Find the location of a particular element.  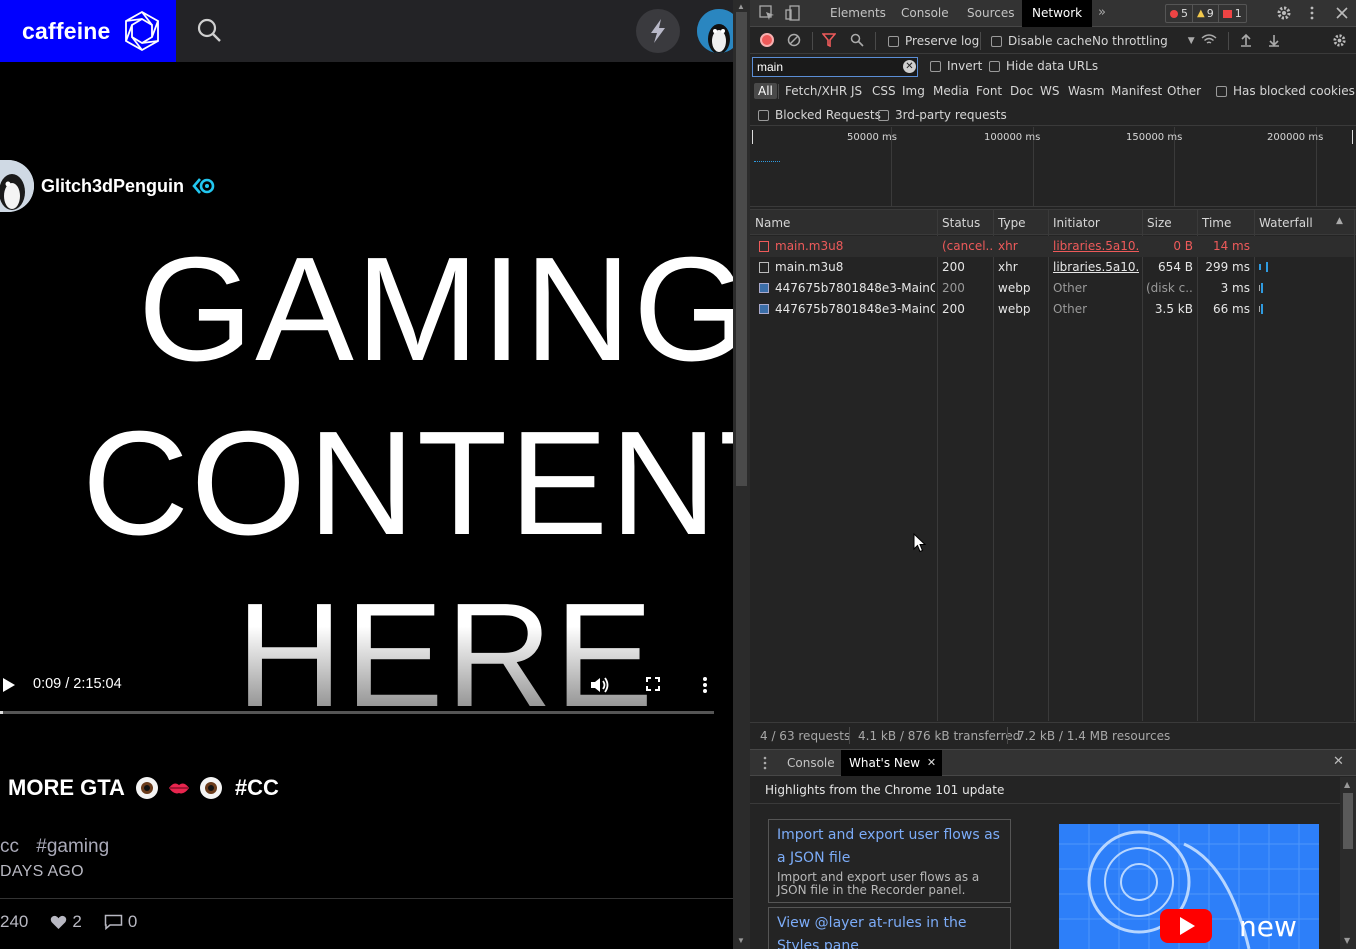

issue-badges: 5 ▲ 9 1 is located at coordinates (1206, 13).